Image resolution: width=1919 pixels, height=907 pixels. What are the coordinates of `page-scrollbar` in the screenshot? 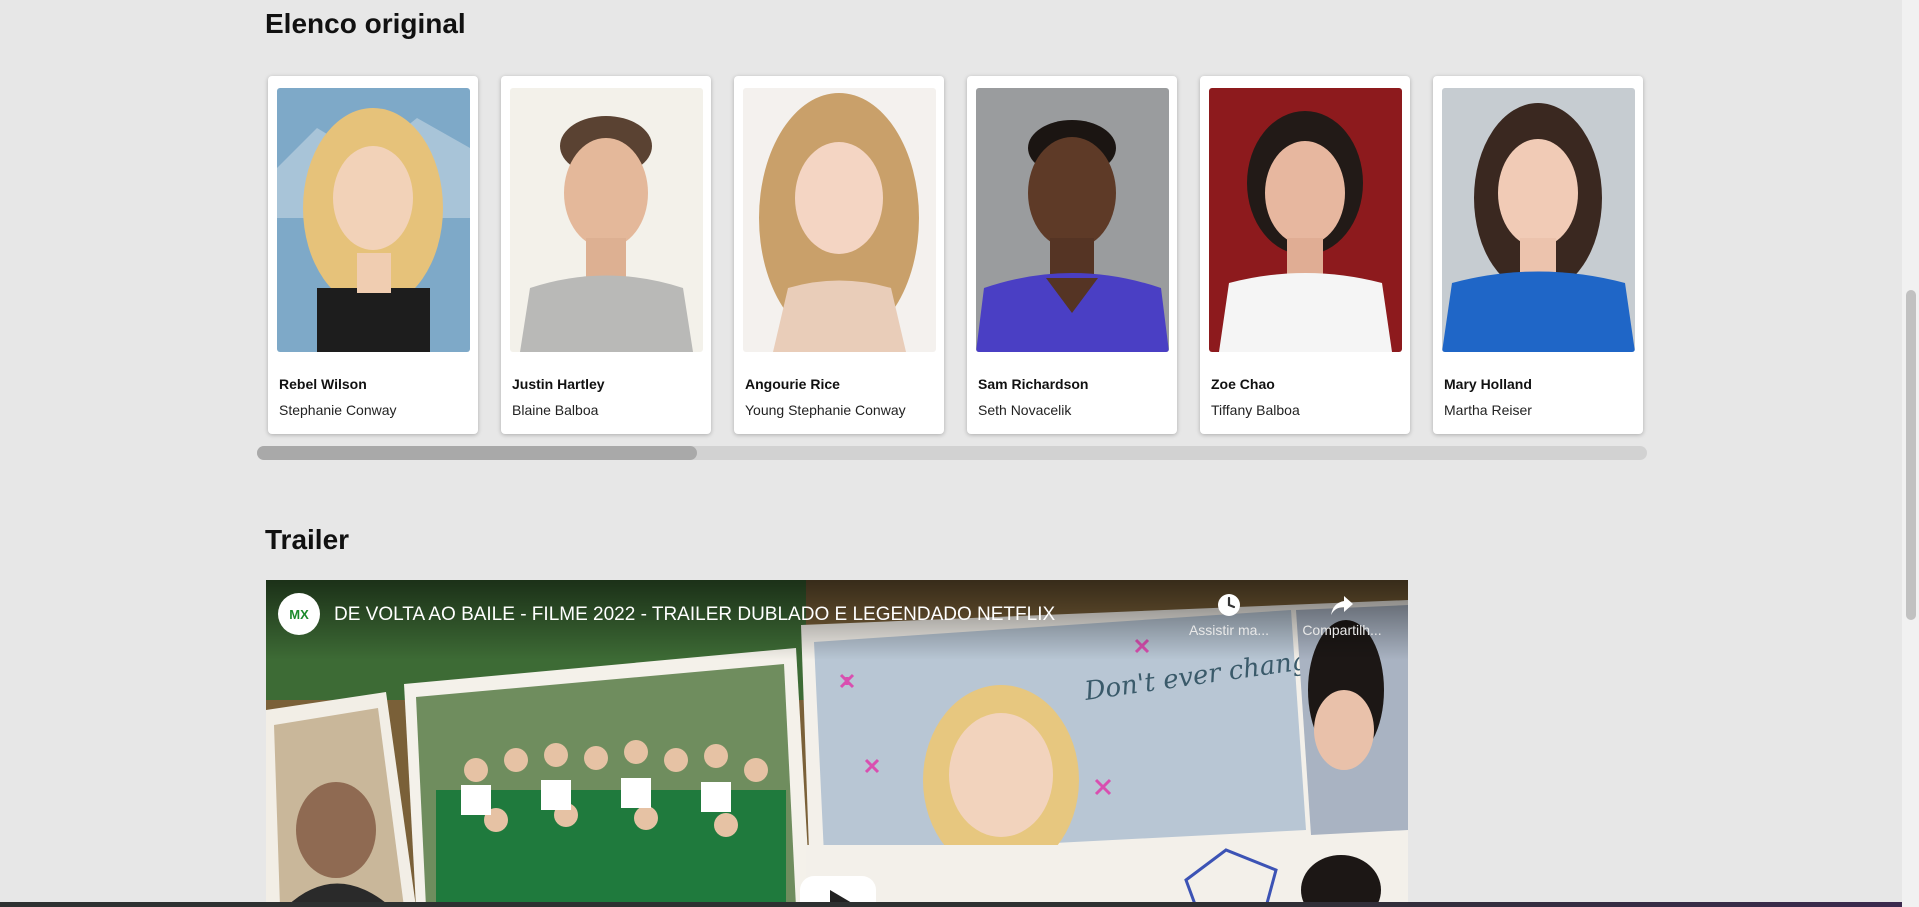 It's located at (1910, 453).